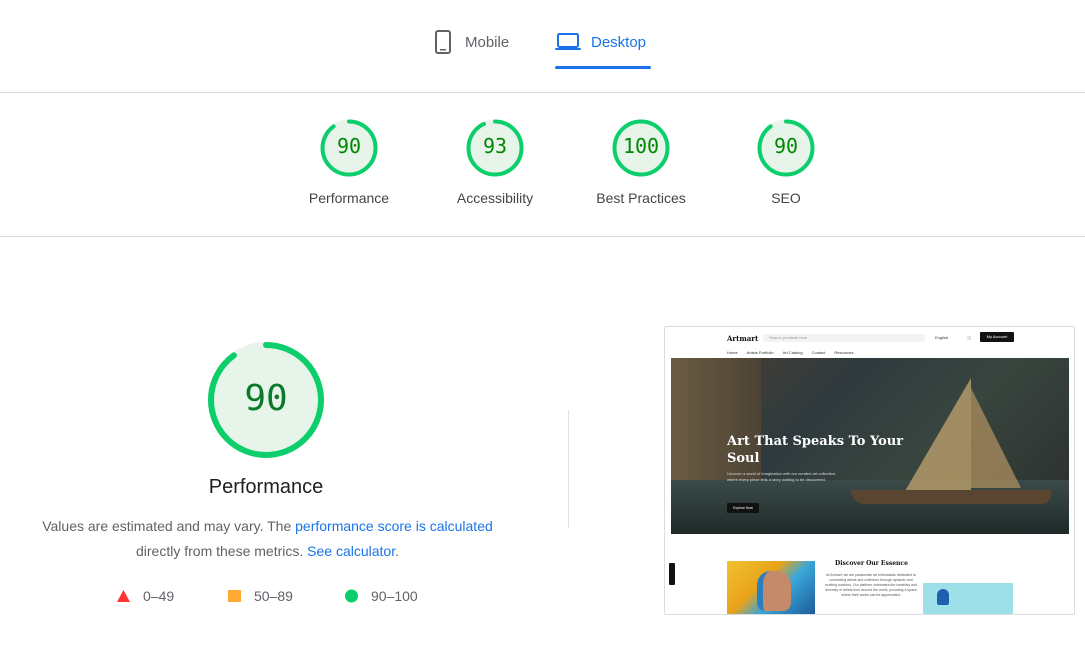 This screenshot has width=1085, height=656. I want to click on legend-range: 0–49, so click(159, 596).